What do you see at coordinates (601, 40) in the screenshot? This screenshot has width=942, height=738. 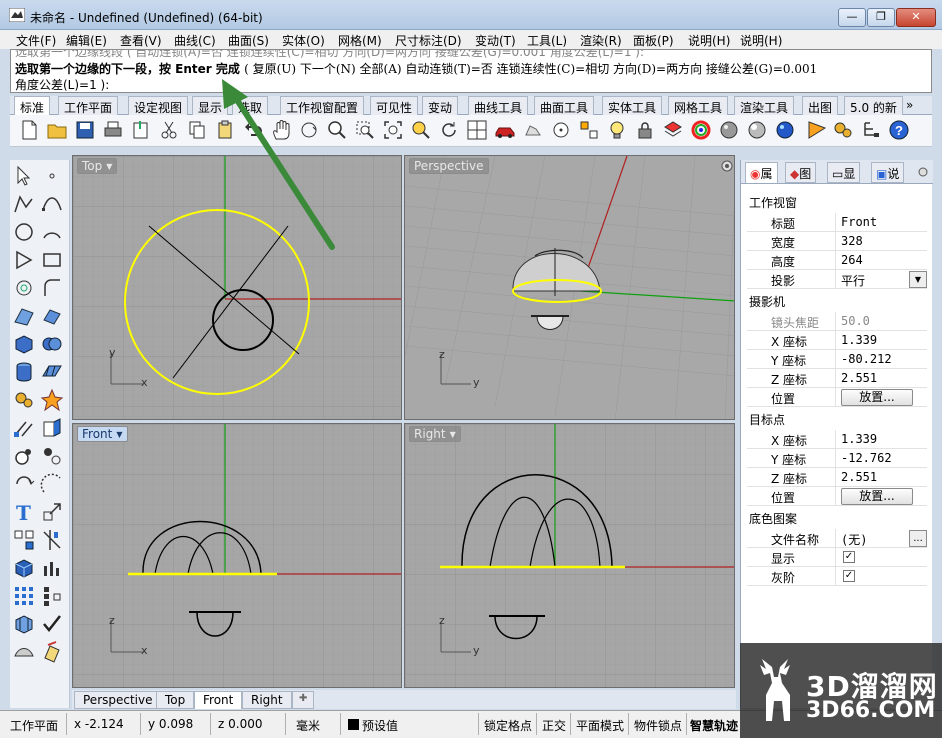 I see `menu-analyze: 渲染(R)` at bounding box center [601, 40].